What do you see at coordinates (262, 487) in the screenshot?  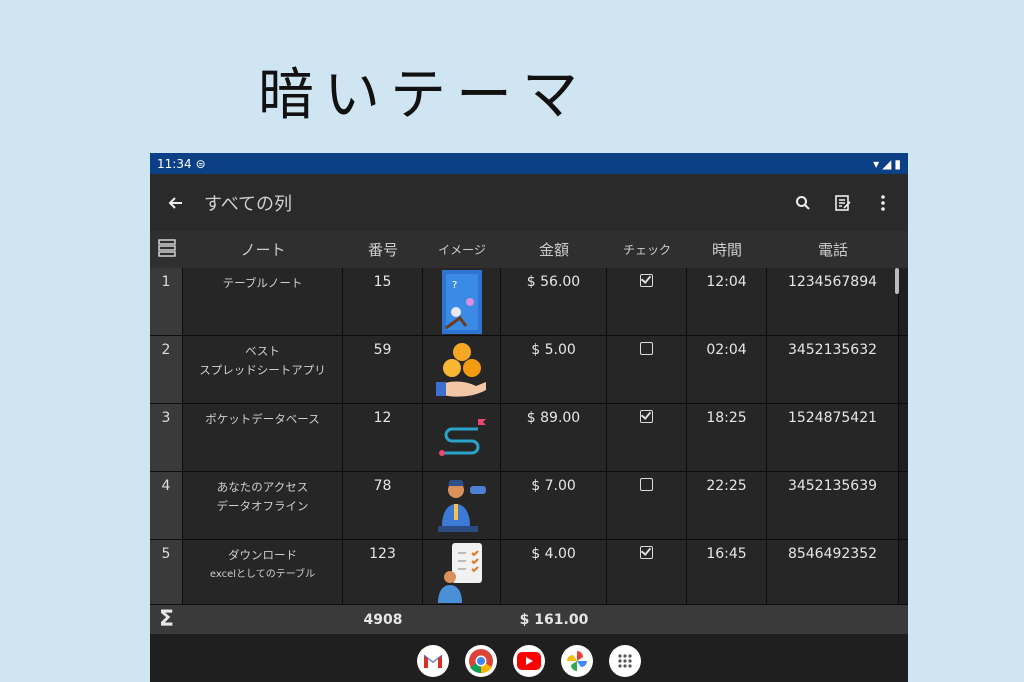 I see `note-line: あなたのアクセス` at bounding box center [262, 487].